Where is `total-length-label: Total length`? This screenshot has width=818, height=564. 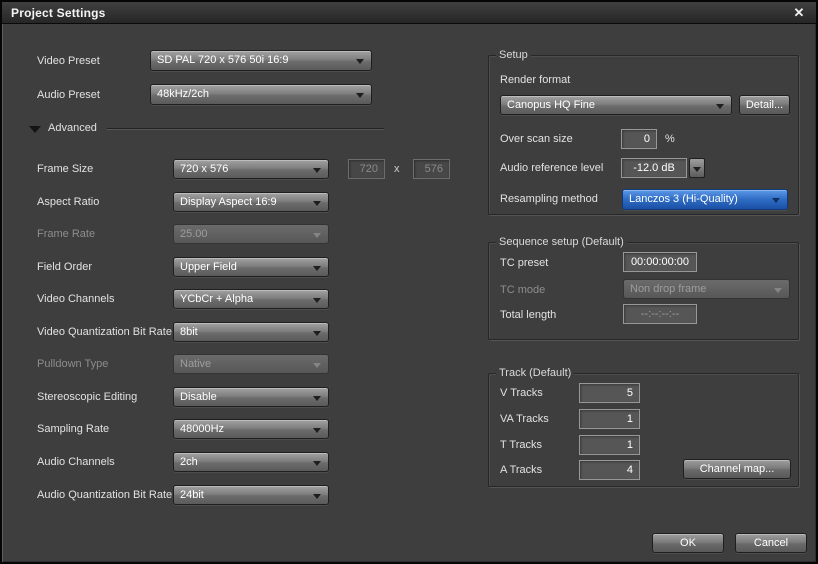 total-length-label: Total length is located at coordinates (528, 315).